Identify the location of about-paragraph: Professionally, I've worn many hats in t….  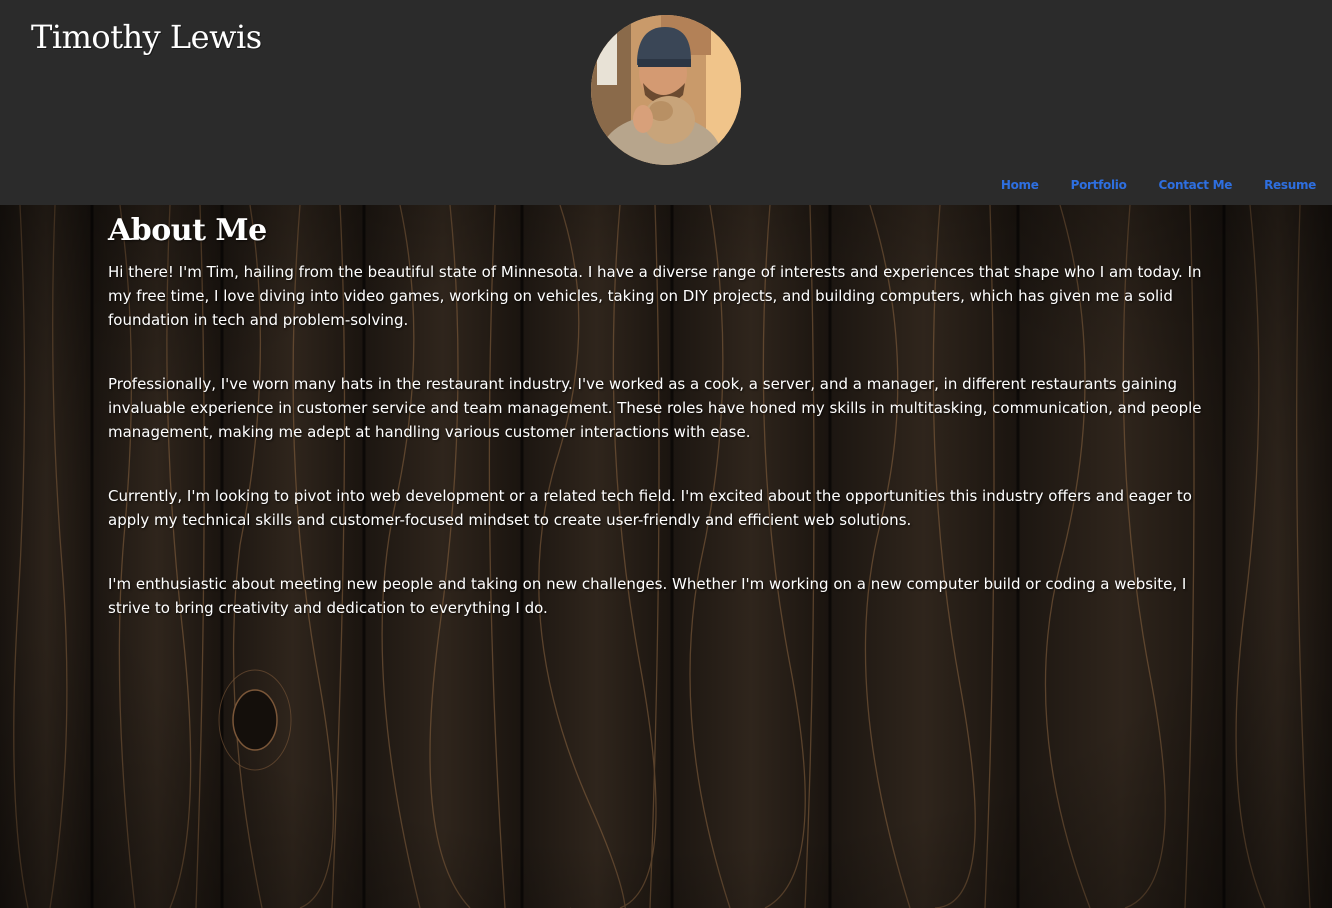
(655, 408).